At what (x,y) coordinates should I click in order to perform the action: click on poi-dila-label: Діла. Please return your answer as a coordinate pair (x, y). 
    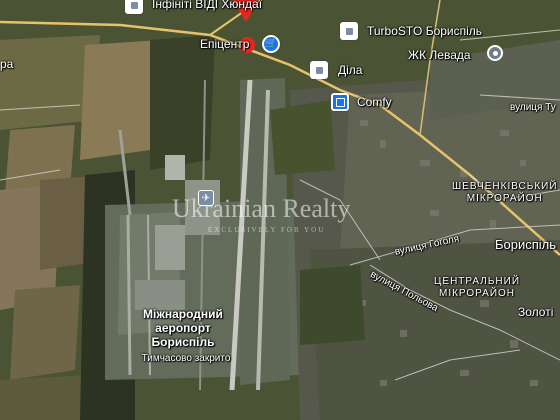
    Looking at the image, I should click on (350, 70).